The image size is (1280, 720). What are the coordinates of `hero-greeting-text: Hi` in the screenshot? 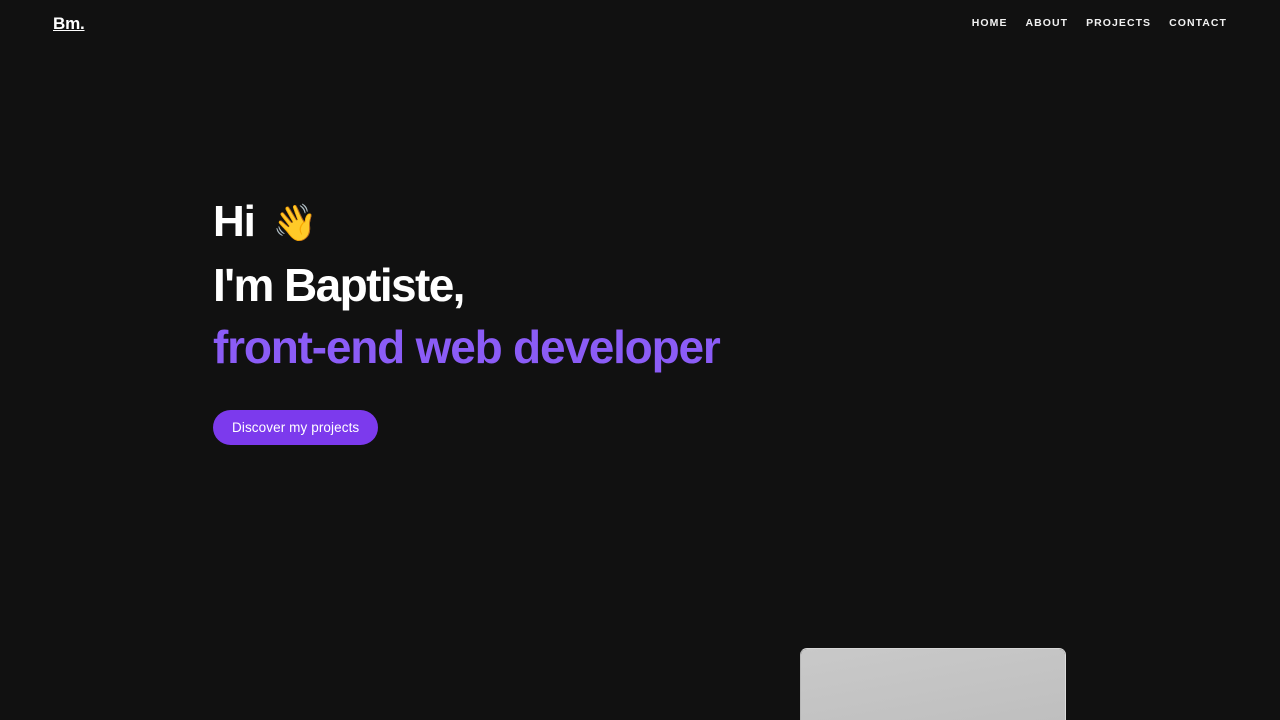 It's located at (234, 221).